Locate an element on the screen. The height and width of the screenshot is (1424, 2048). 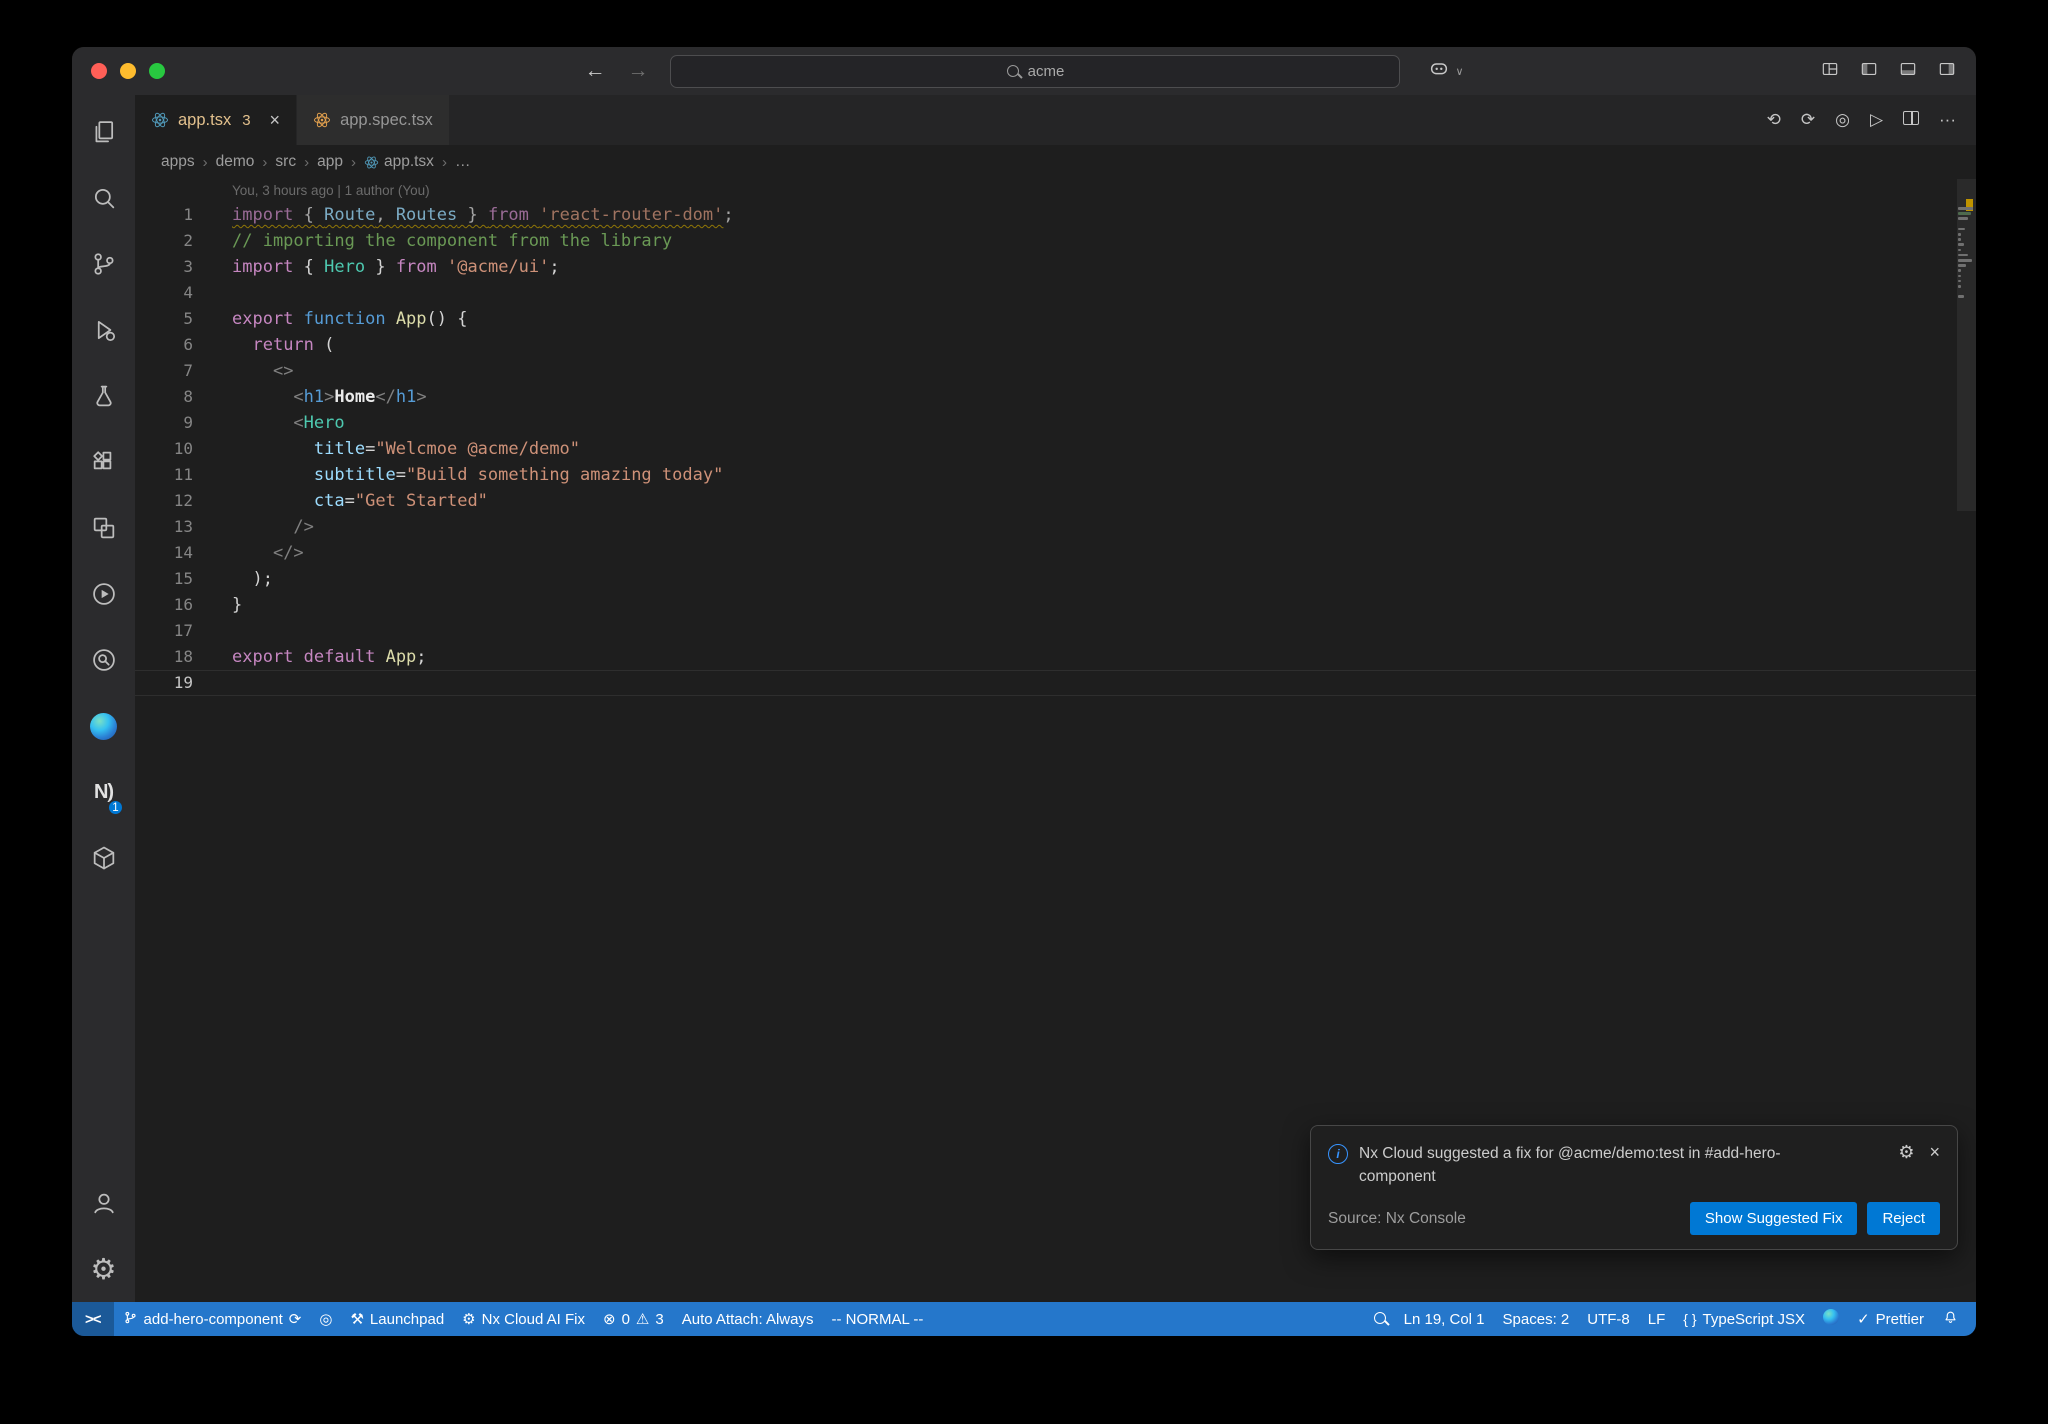
line-number: 15 is located at coordinates (164, 579).